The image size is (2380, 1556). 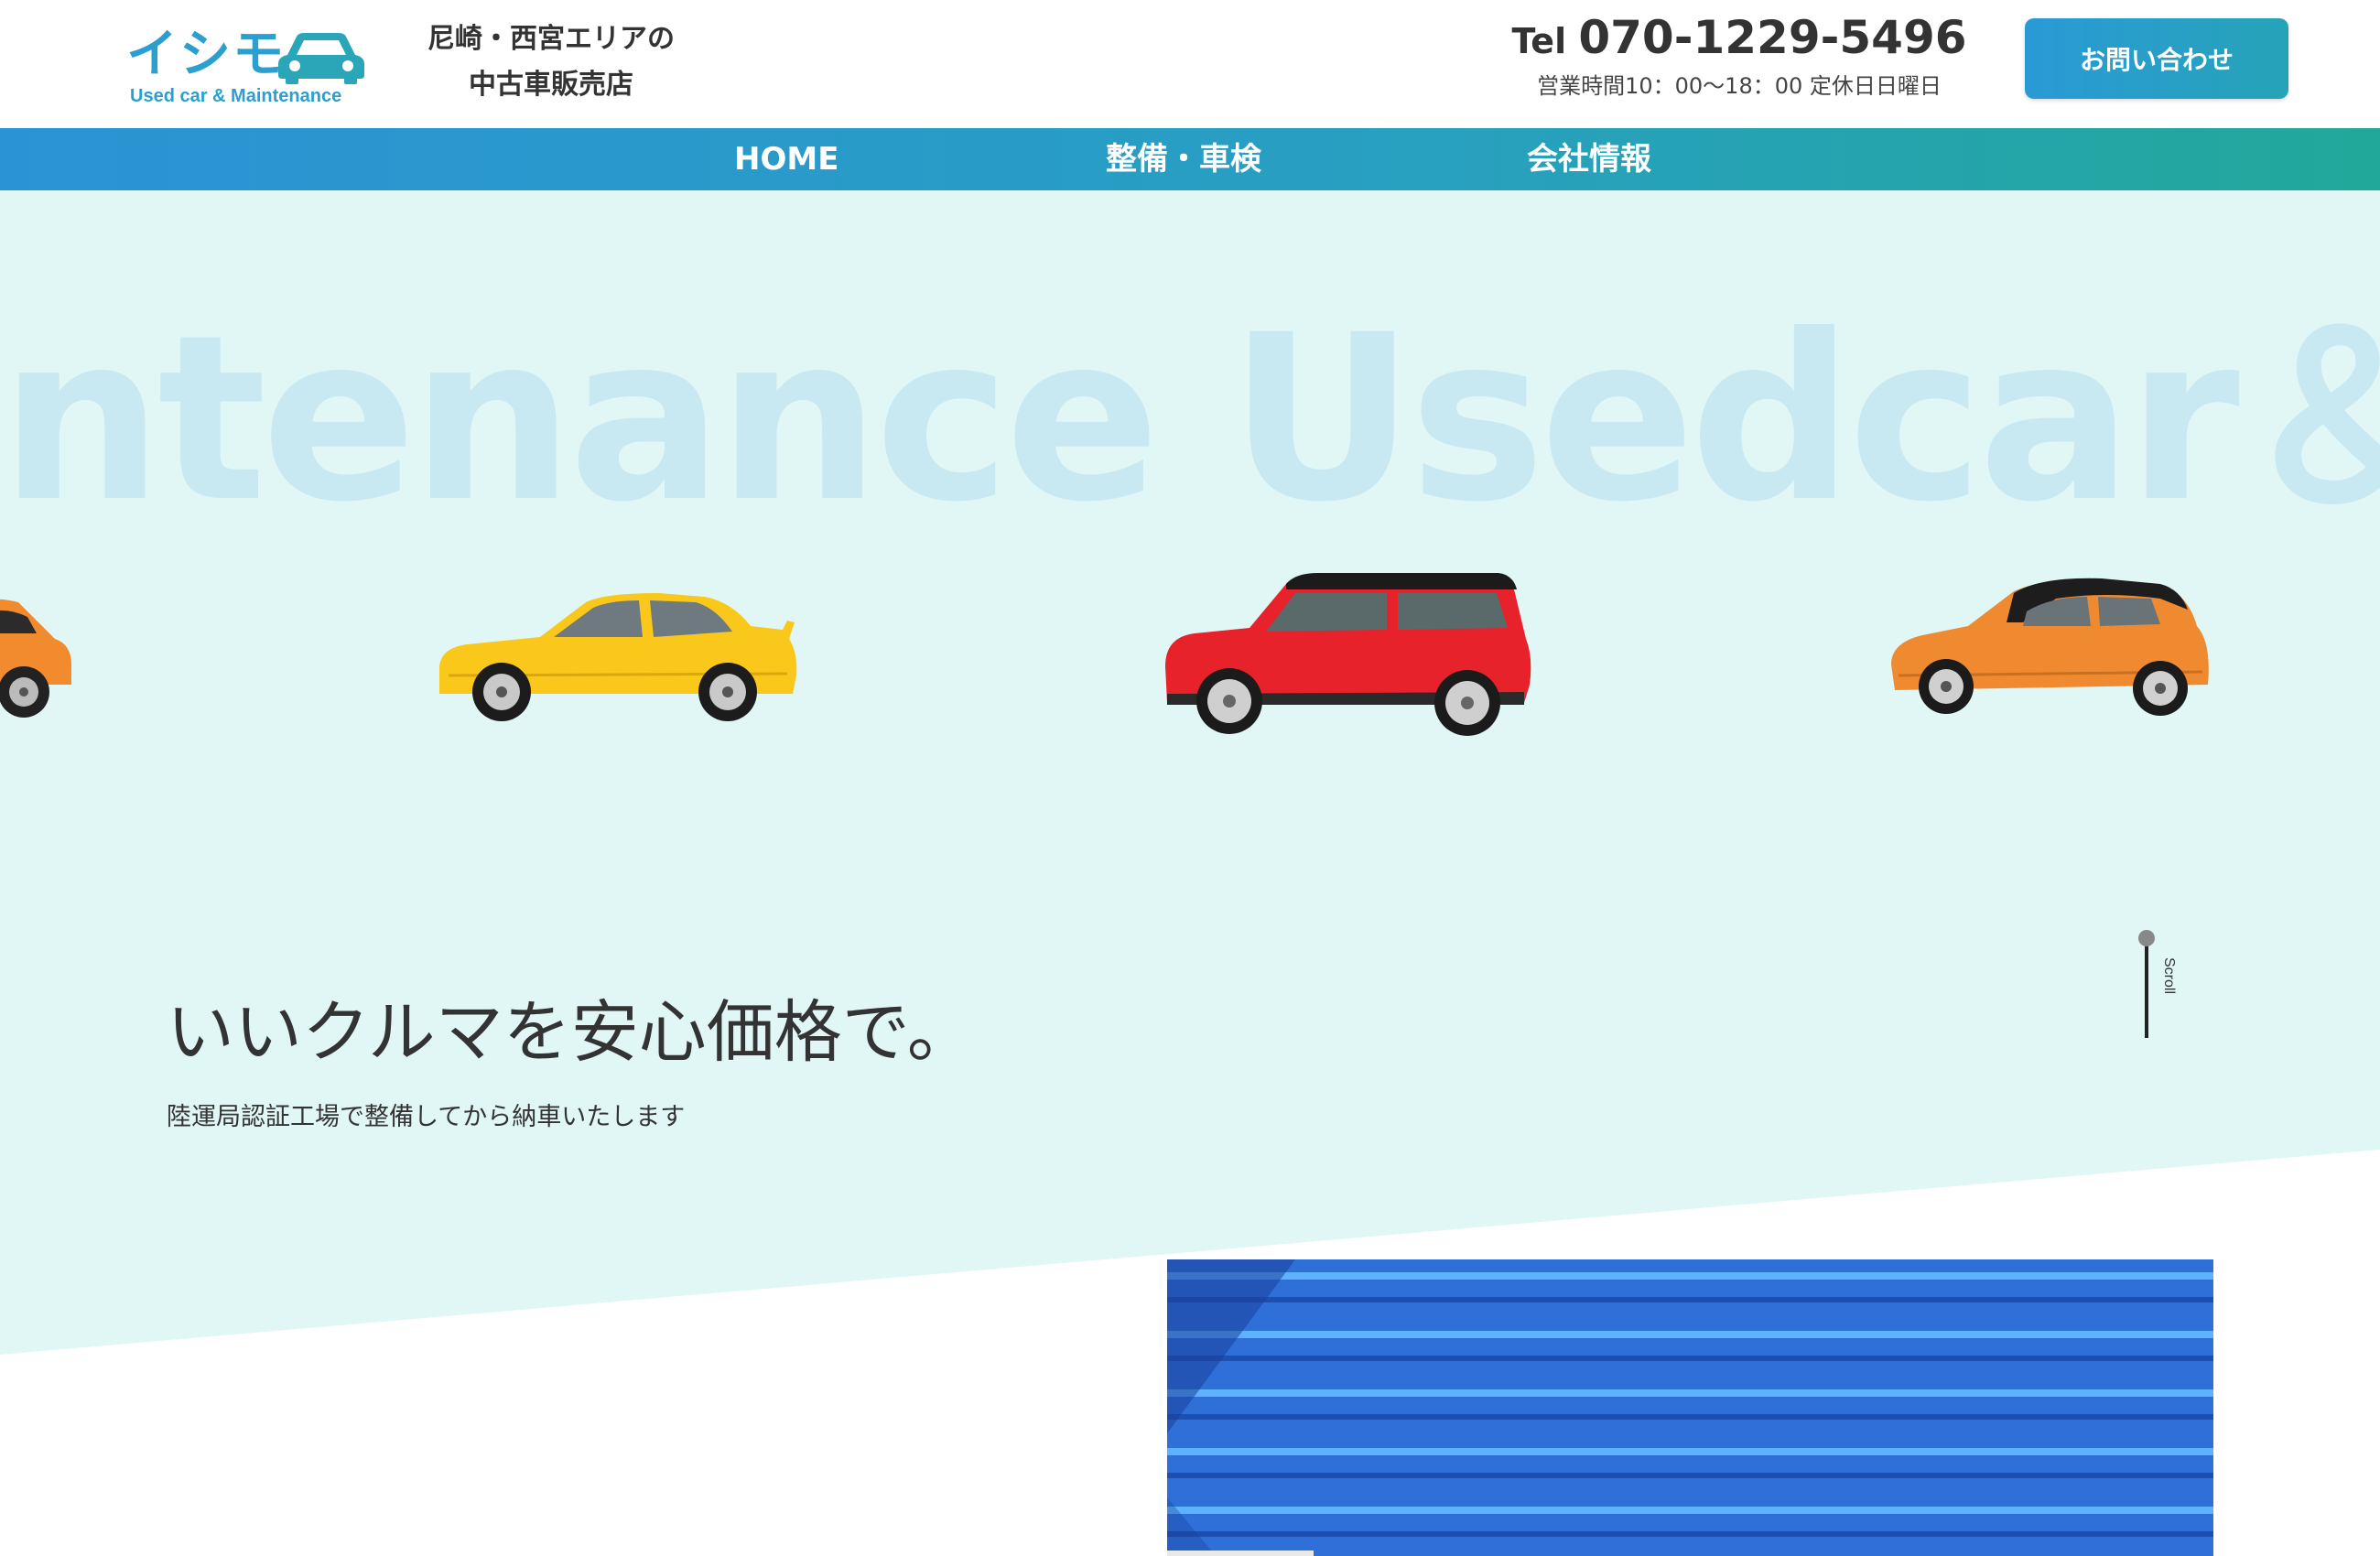 What do you see at coordinates (1183, 159) in the screenshot?
I see `nav-item-maintenance-inspection: 整備・車検` at bounding box center [1183, 159].